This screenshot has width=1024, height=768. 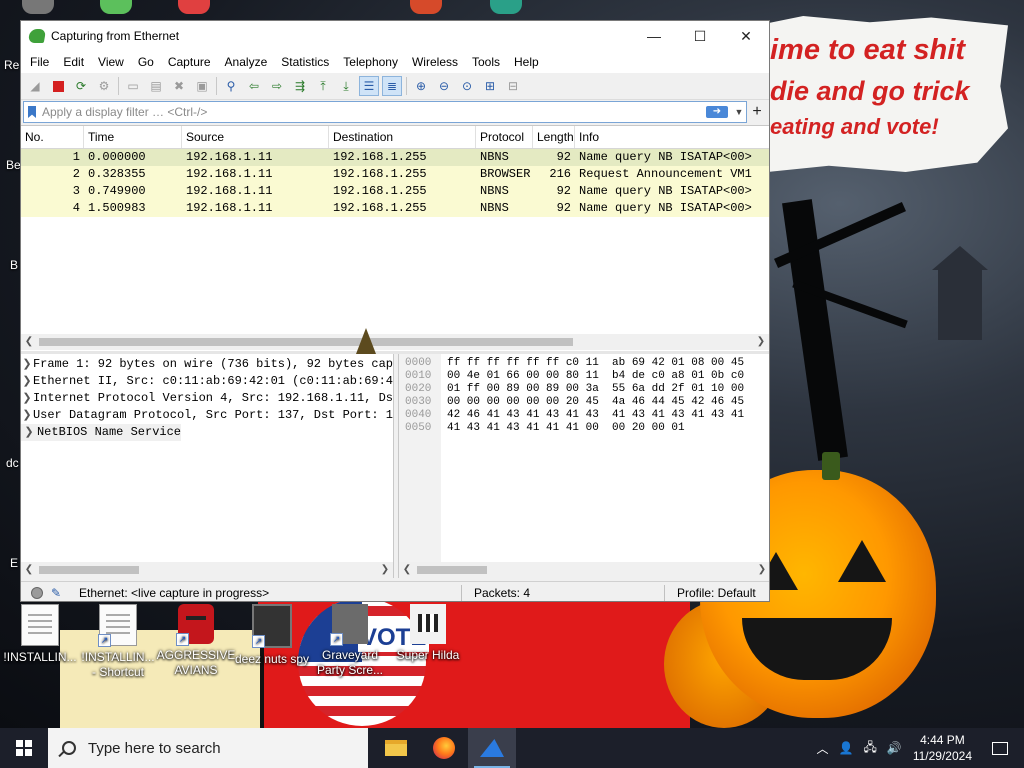 What do you see at coordinates (246, 62) in the screenshot?
I see `menu-analyze: Analyze` at bounding box center [246, 62].